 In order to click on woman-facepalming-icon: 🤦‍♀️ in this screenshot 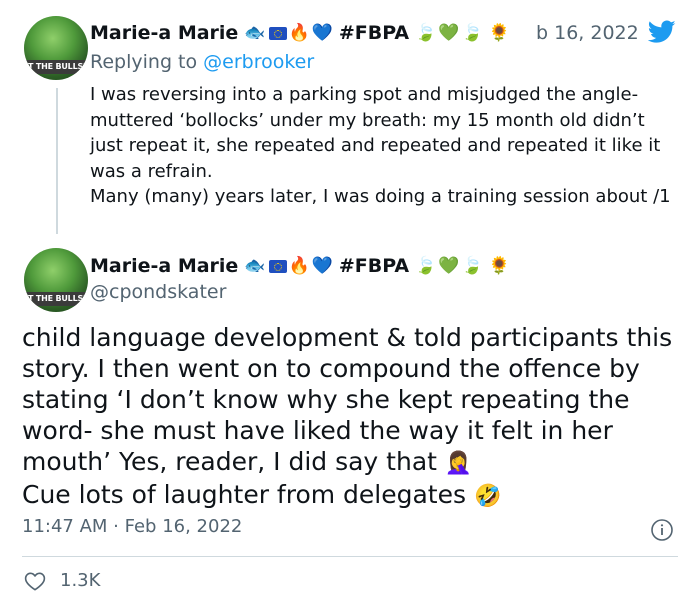, I will do `click(458, 463)`.